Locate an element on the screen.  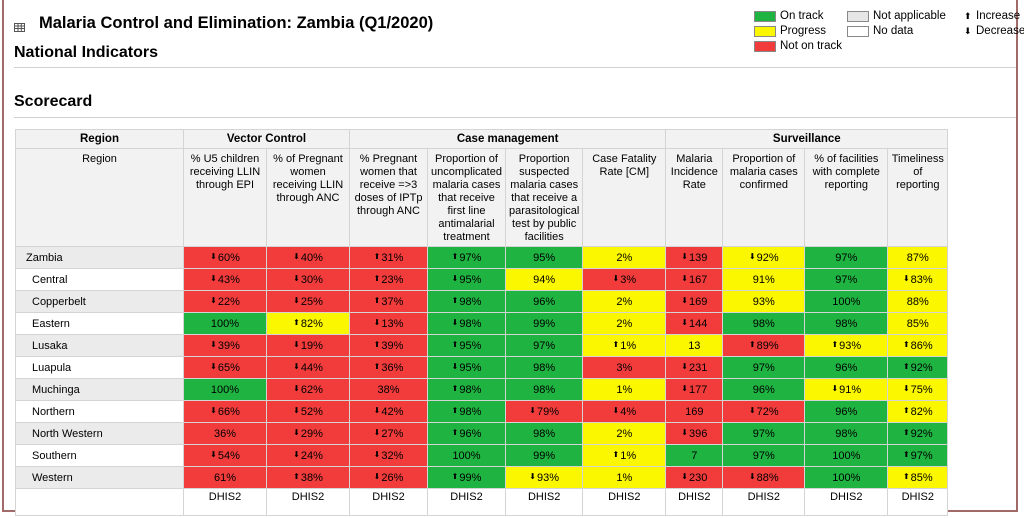
score-cell: ⬆99% is located at coordinates (466, 477).